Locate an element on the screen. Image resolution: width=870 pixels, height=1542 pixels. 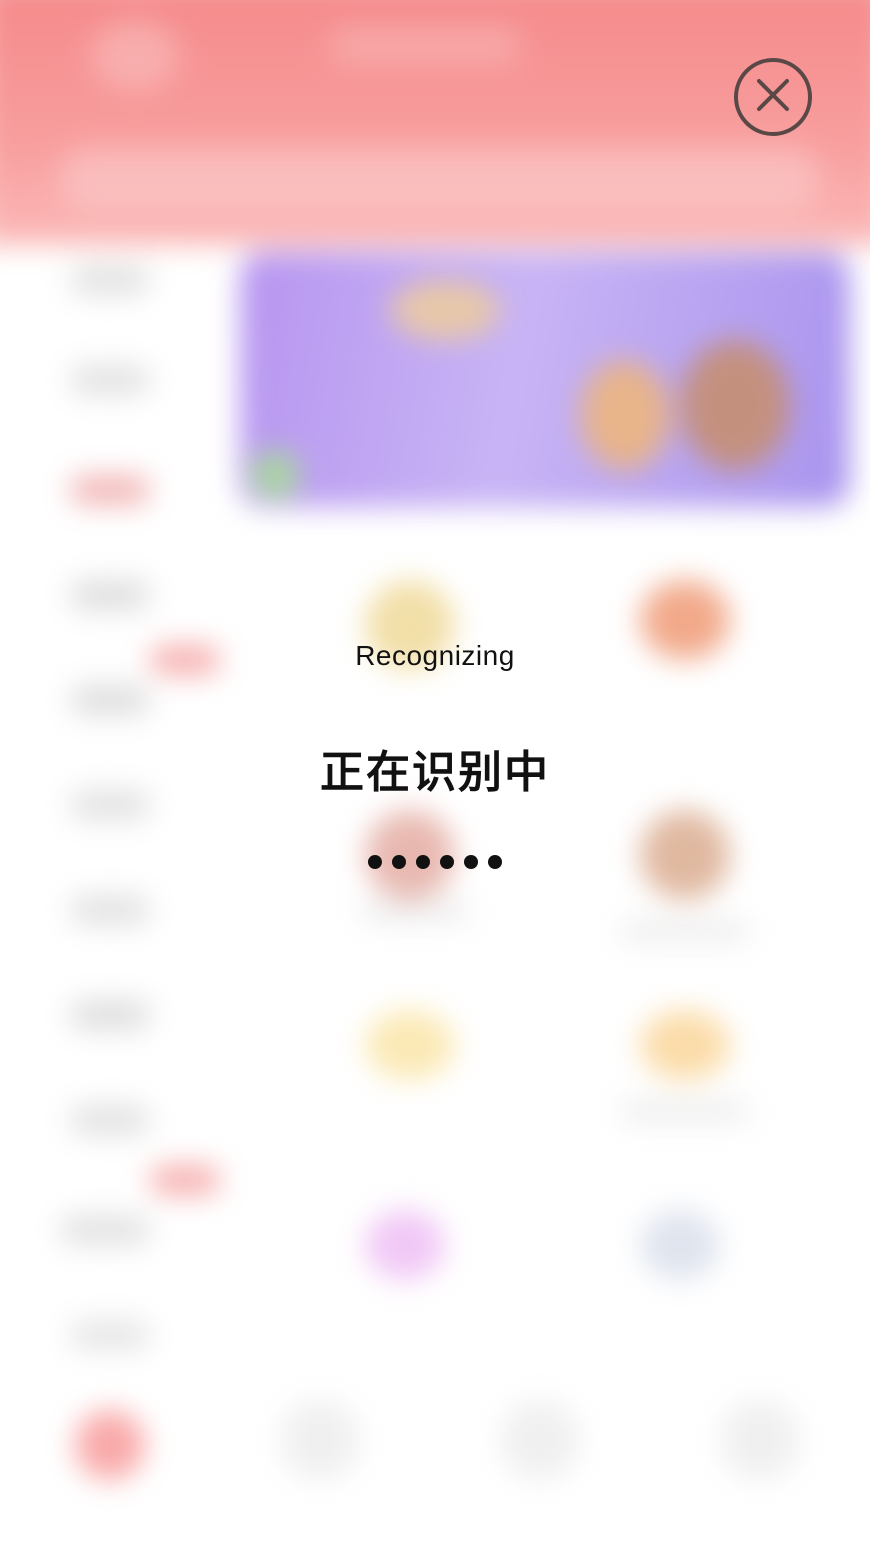
close-button is located at coordinates (773, 97).